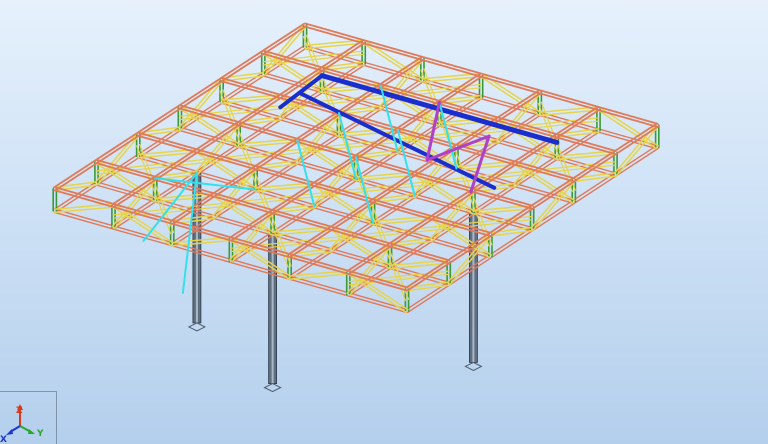  What do you see at coordinates (230, 262) in the screenshot?
I see `bottom-chord` at bounding box center [230, 262].